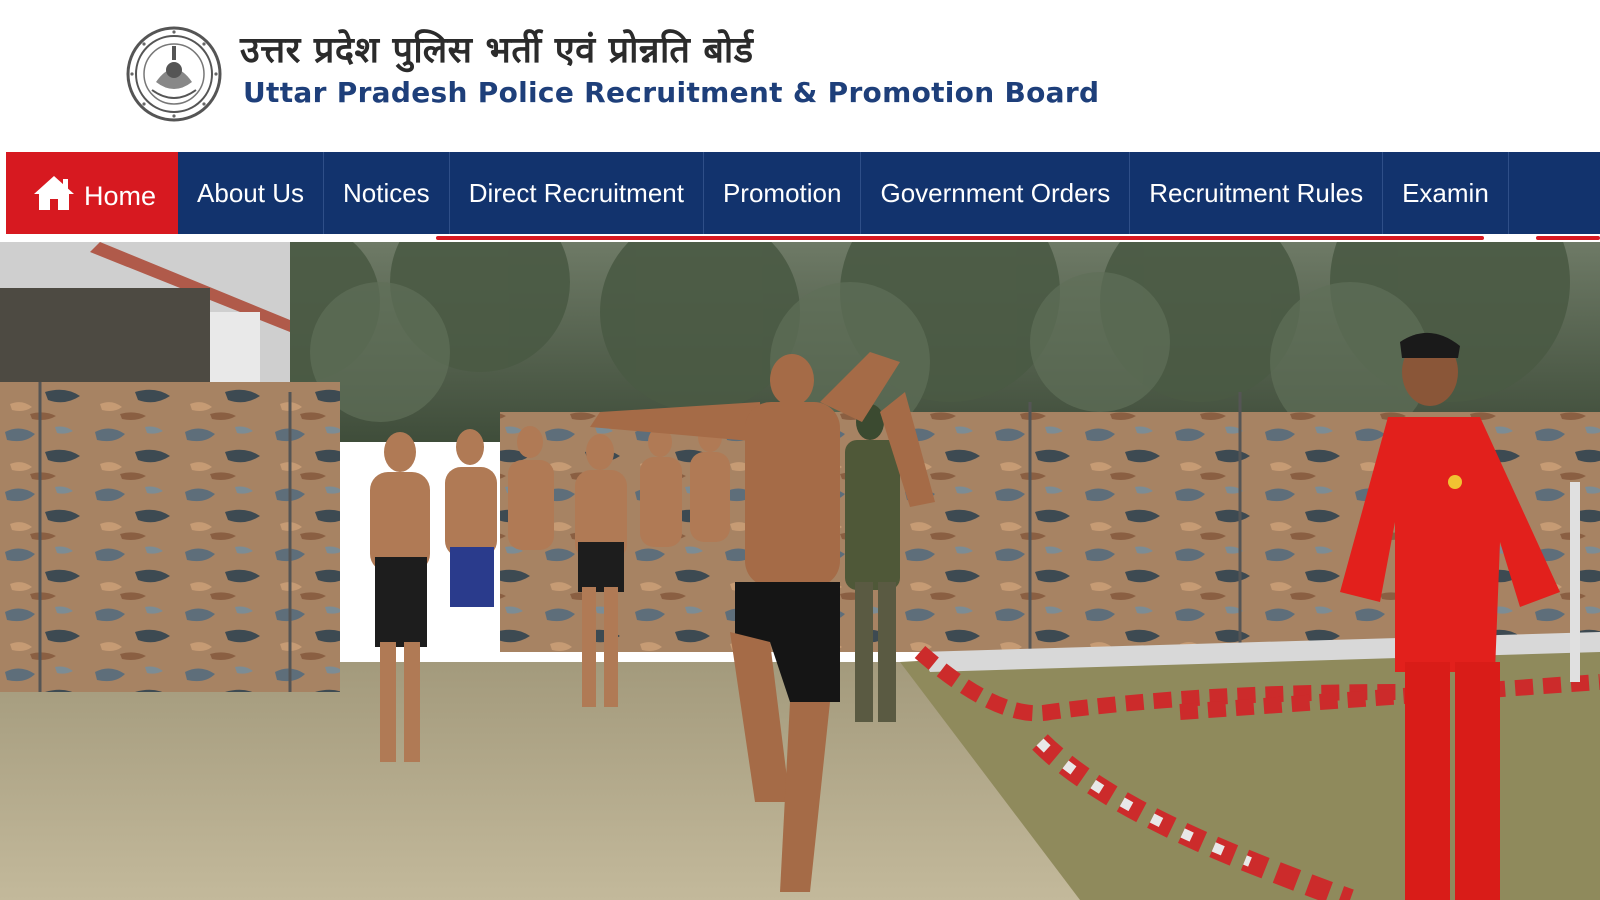 The width and height of the screenshot is (1600, 900). Describe the element at coordinates (800, 238) in the screenshot. I see `nav-accent-stripe` at that location.